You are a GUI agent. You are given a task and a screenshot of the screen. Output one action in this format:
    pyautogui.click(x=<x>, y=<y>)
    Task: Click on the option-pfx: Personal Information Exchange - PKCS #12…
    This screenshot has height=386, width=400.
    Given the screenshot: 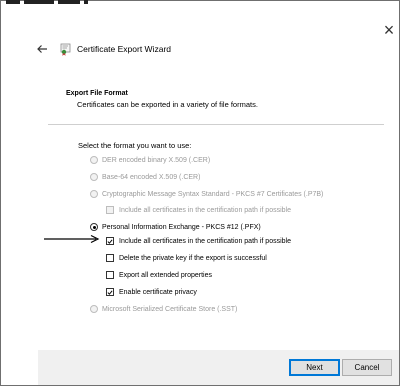 What is the action you would take?
    pyautogui.click(x=175, y=227)
    